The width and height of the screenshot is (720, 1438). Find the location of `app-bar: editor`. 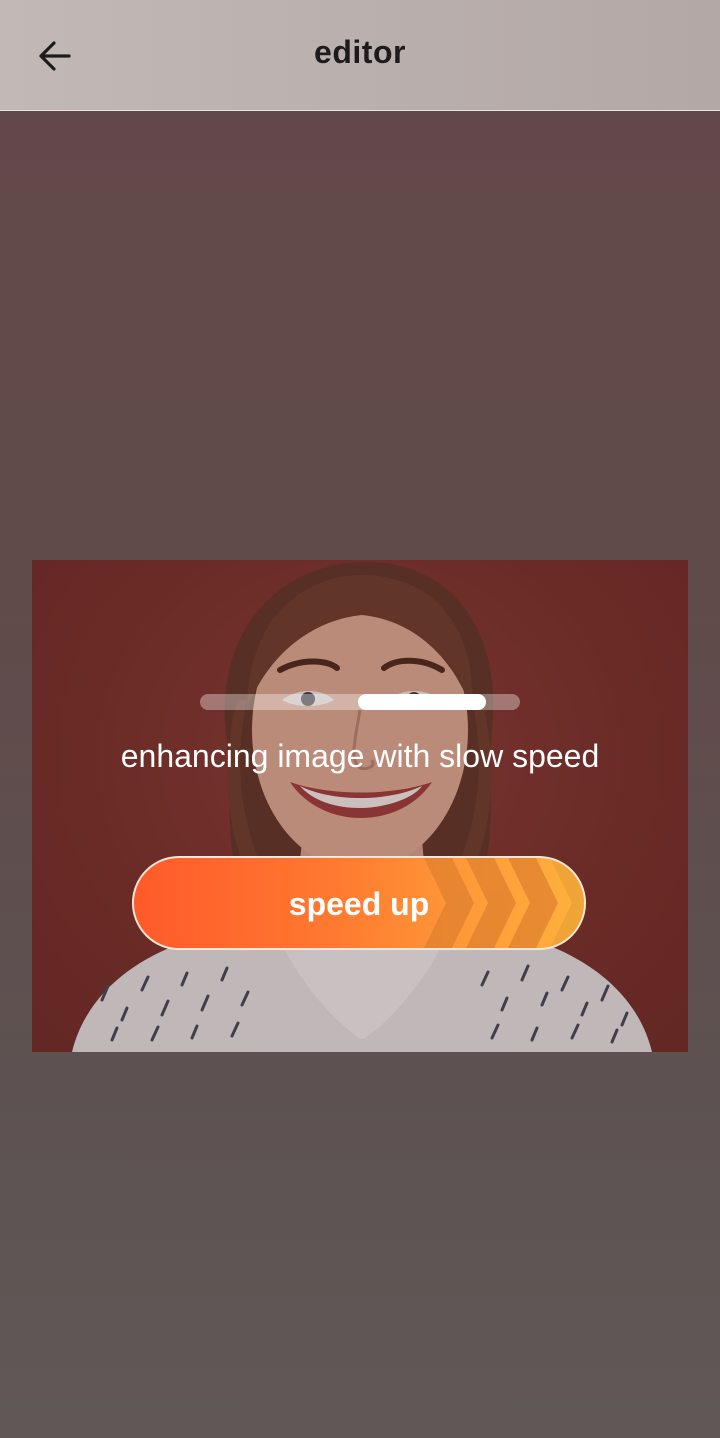

app-bar: editor is located at coordinates (360, 55).